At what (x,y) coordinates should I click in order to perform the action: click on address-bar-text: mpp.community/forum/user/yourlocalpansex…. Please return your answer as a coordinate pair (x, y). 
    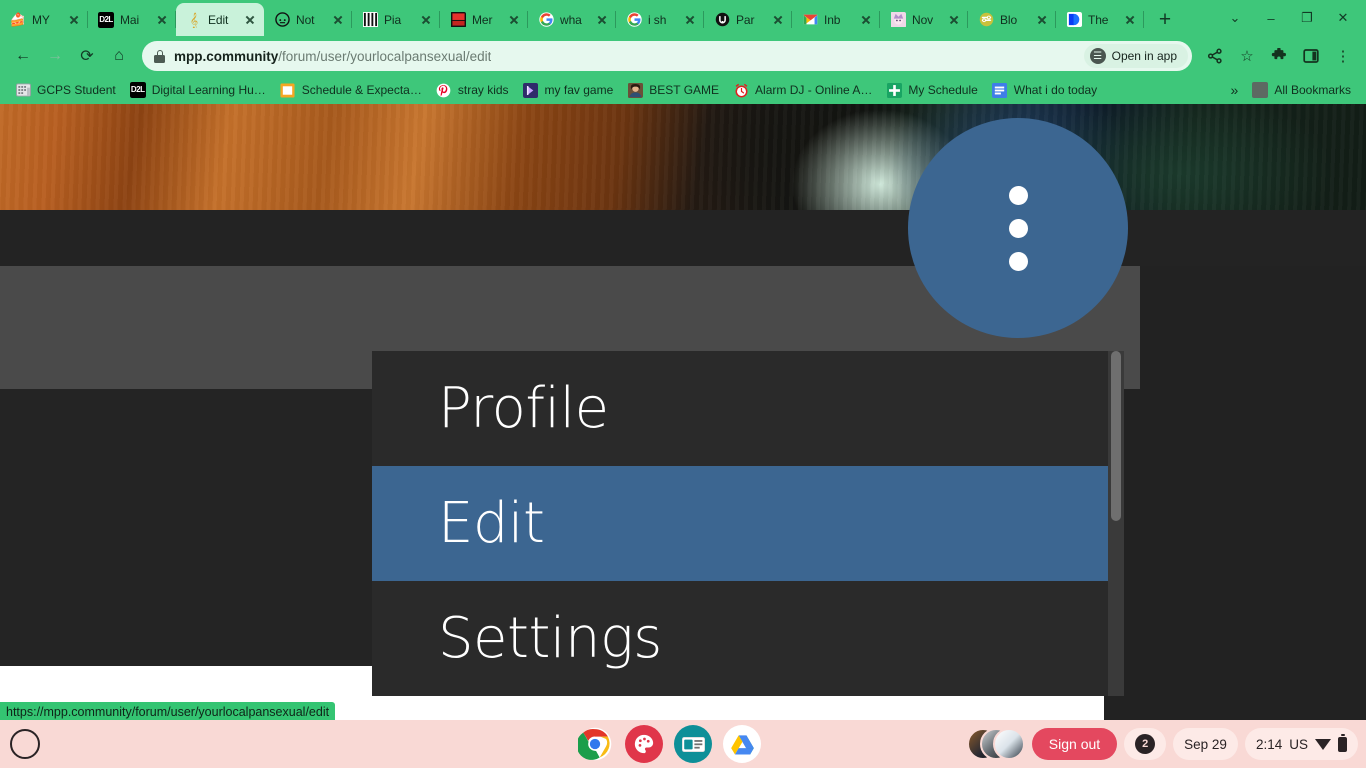
    Looking at the image, I should click on (332, 56).